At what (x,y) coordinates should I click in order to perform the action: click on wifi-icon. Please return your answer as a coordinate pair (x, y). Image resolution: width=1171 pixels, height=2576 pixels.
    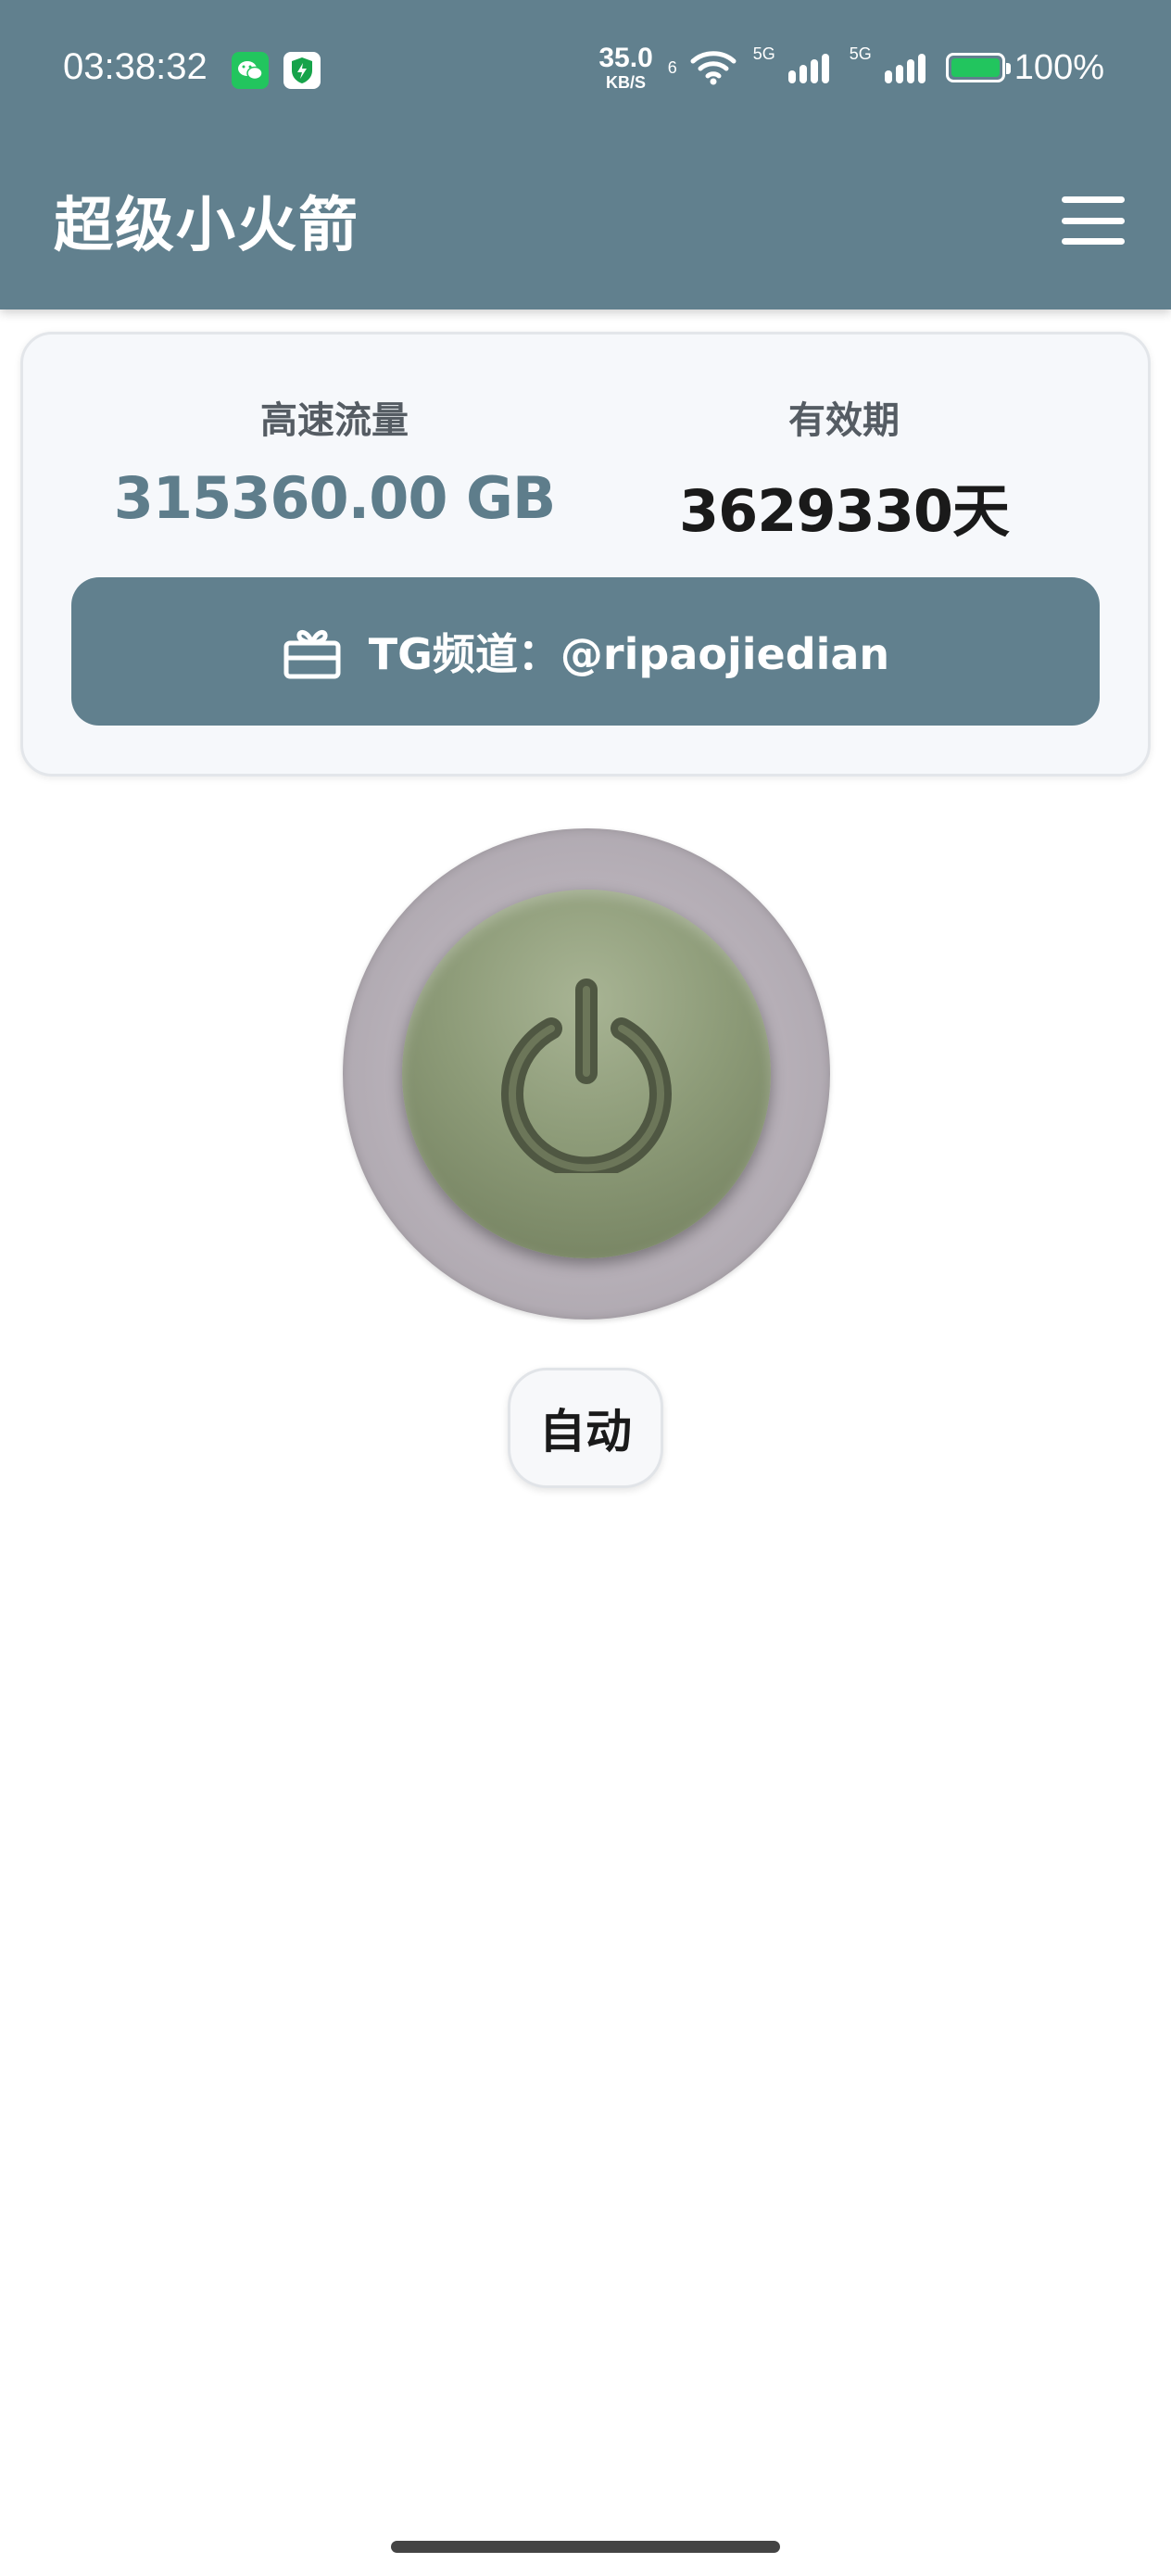
    Looking at the image, I should click on (714, 68).